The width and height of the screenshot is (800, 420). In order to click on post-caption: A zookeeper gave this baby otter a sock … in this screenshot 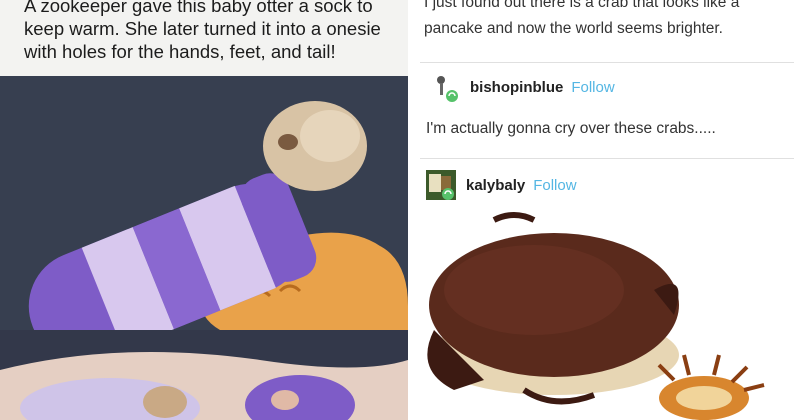, I will do `click(209, 31)`.